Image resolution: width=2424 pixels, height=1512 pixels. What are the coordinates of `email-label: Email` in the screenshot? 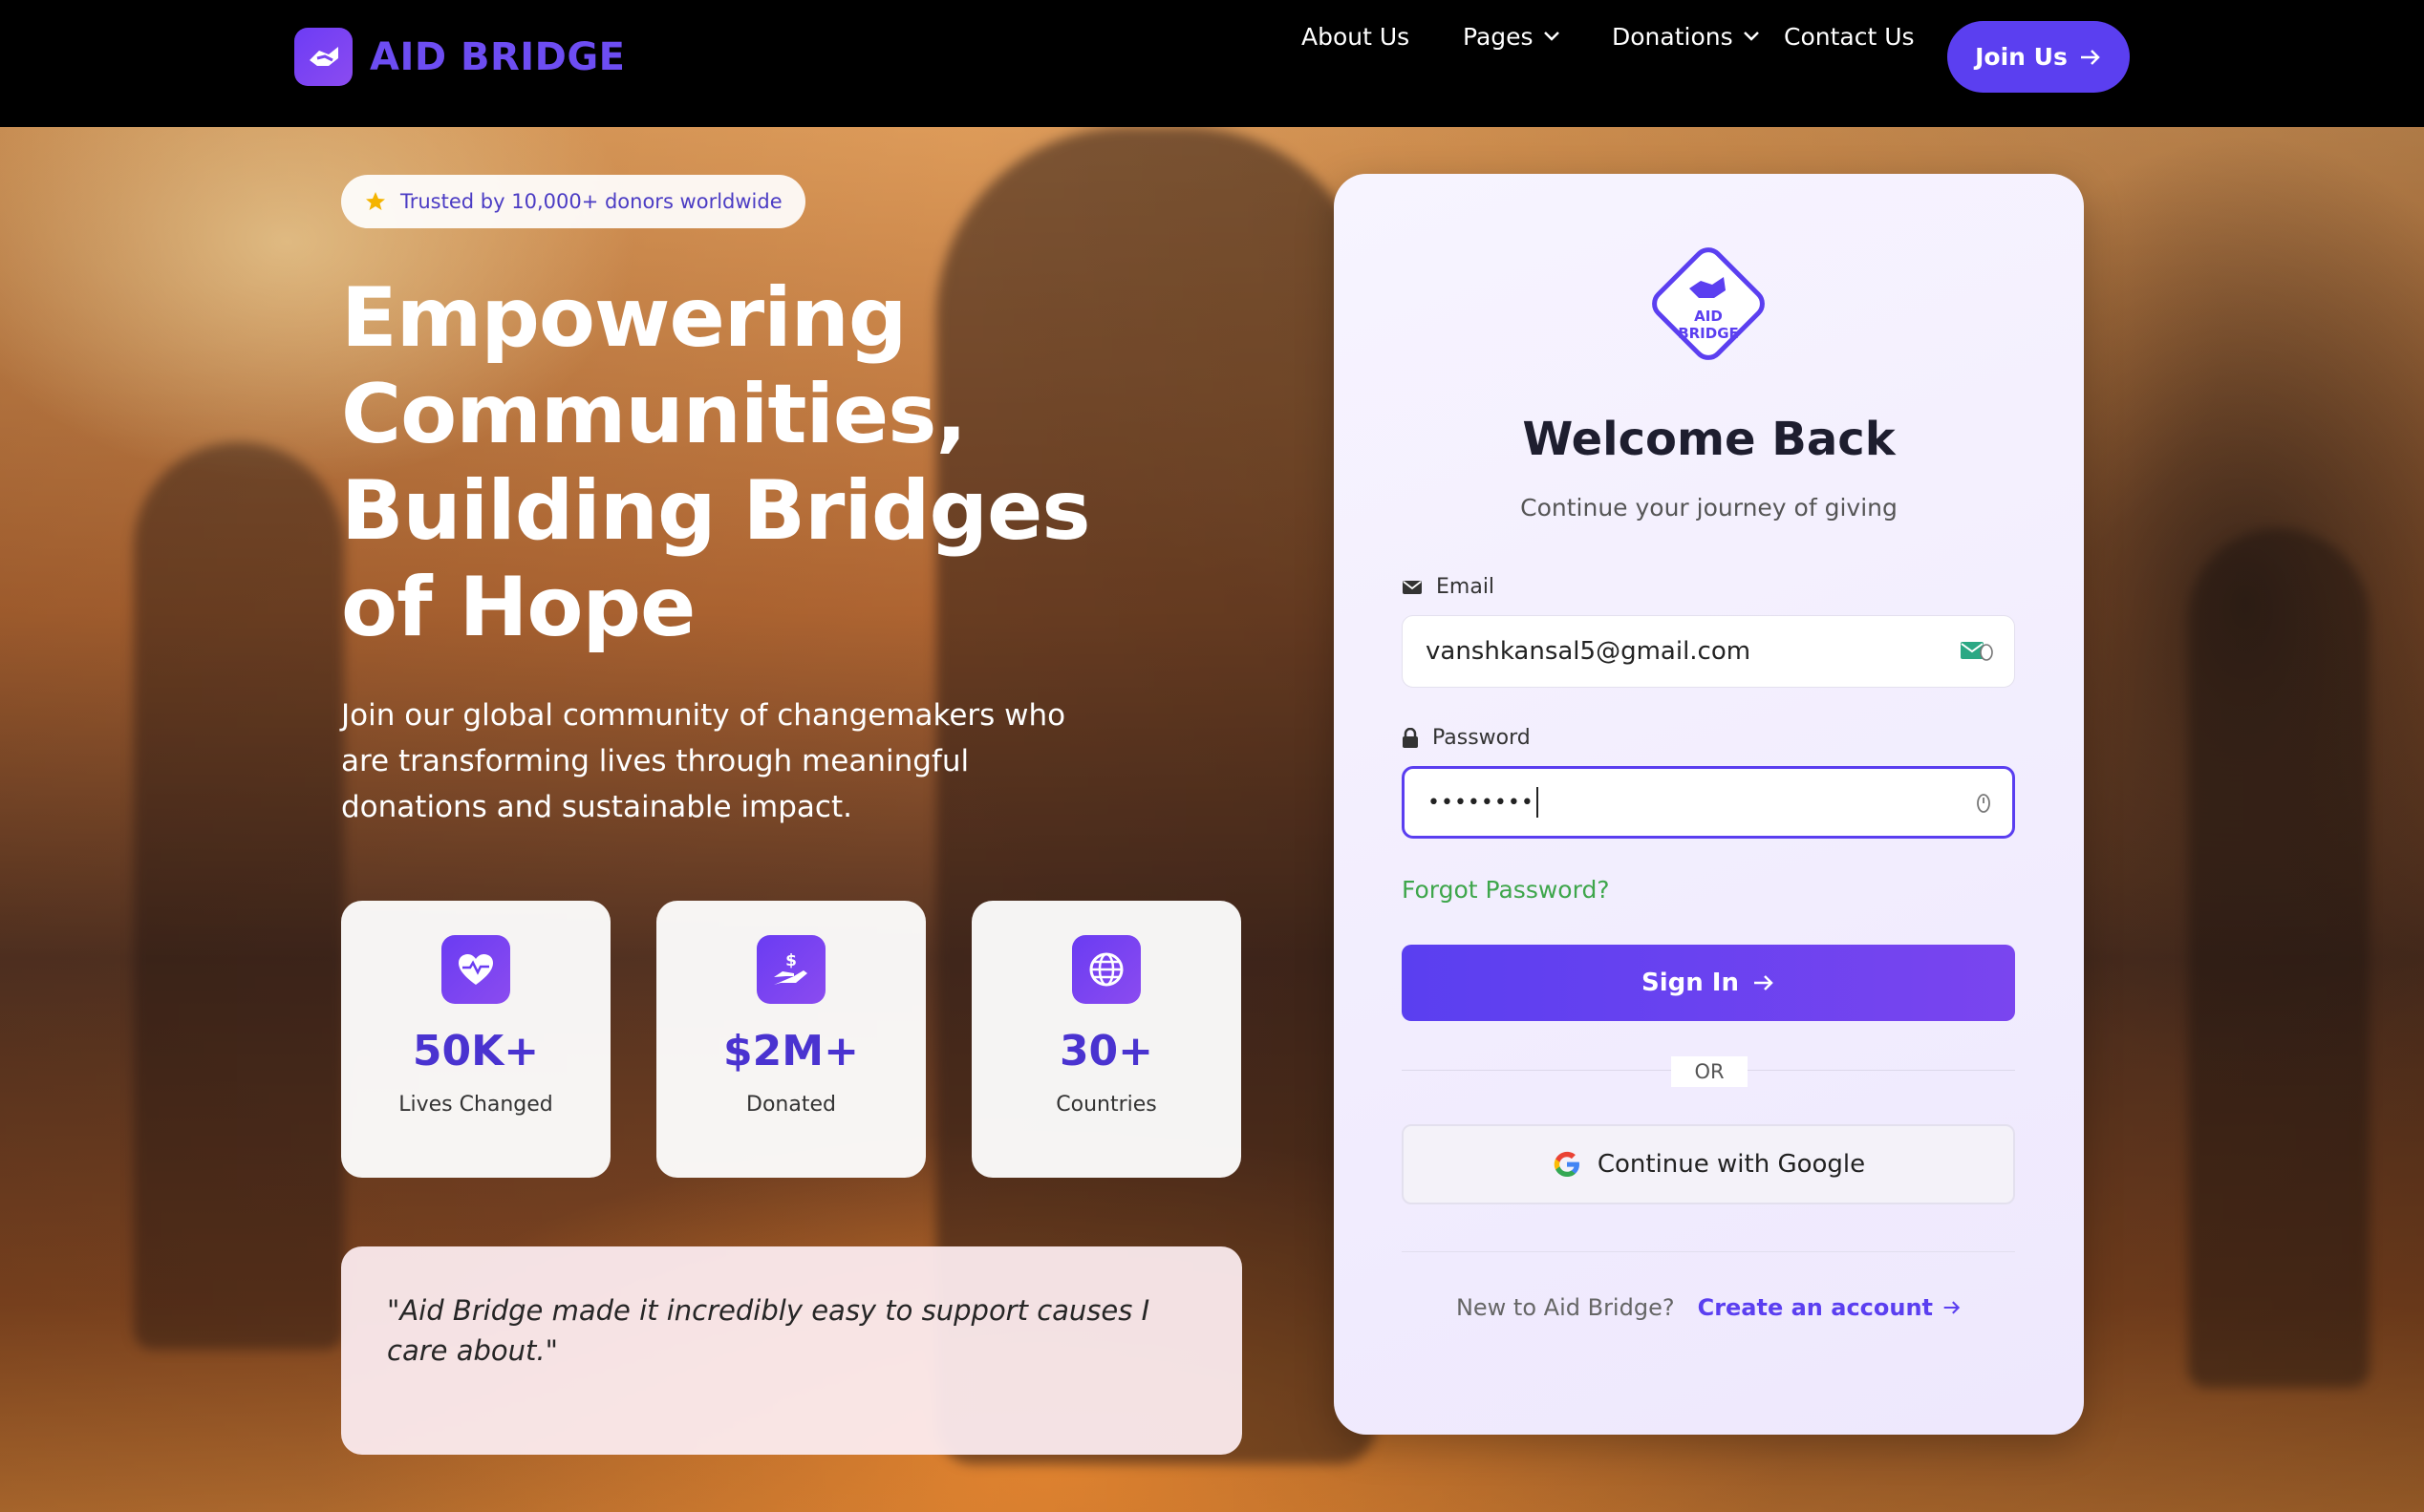 It's located at (1448, 587).